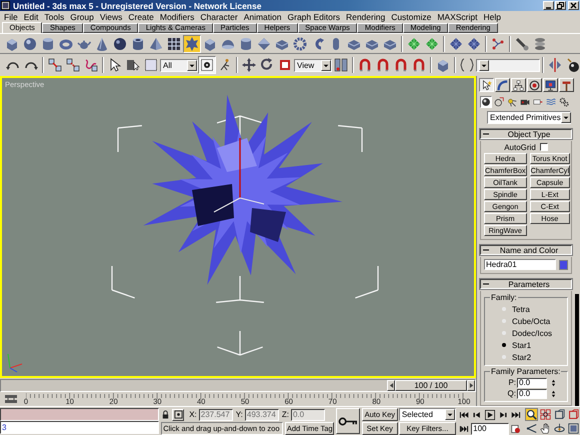 The height and width of the screenshot is (435, 580). I want to click on lock-icon, so click(165, 414).